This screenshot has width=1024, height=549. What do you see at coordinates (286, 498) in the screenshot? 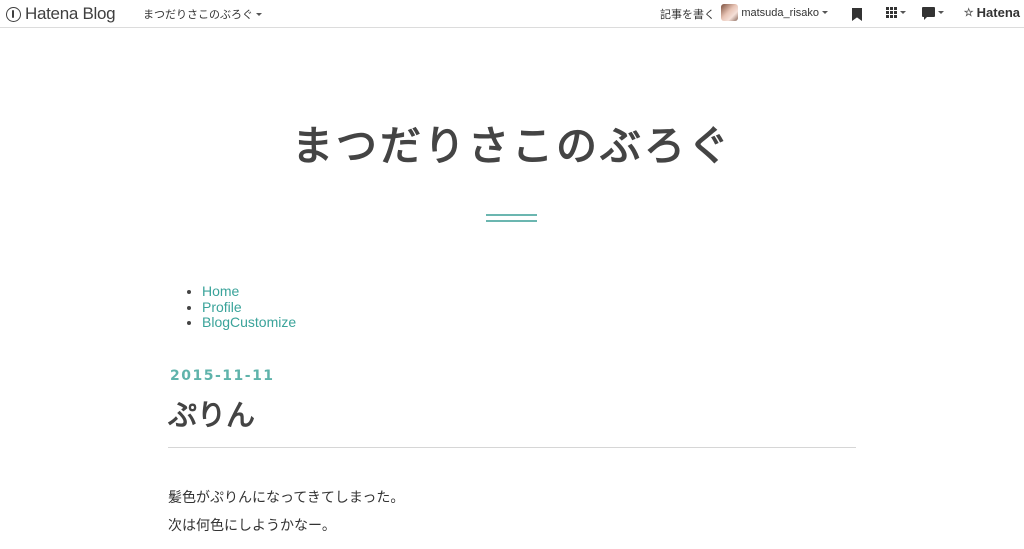
I see `entry-paragraph: 髪色がぷりんになってきてしまった。` at bounding box center [286, 498].